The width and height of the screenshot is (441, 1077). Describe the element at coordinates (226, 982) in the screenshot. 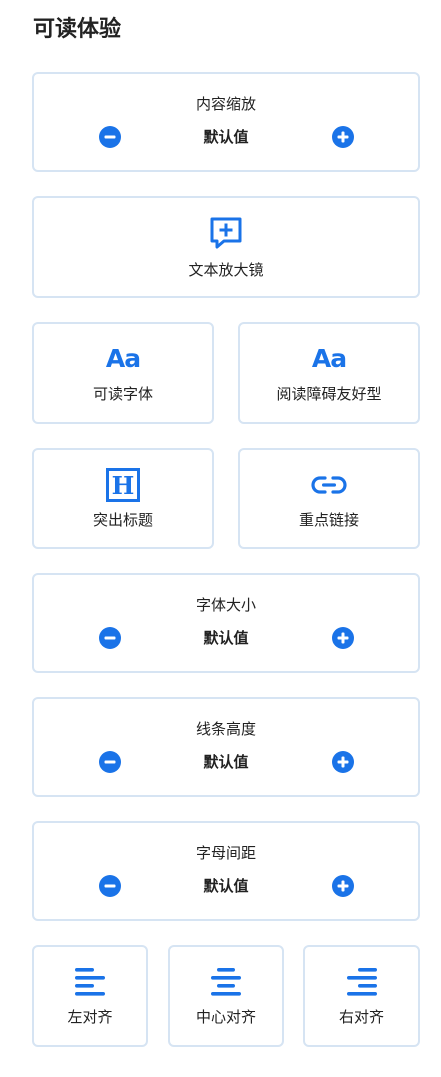

I see `align-center-icon` at that location.